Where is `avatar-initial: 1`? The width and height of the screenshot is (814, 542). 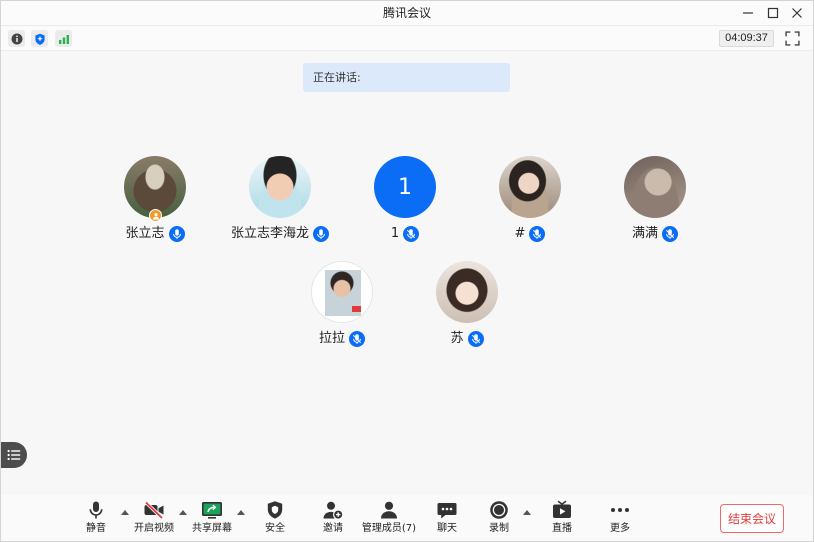
avatar-initial: 1 is located at coordinates (405, 187).